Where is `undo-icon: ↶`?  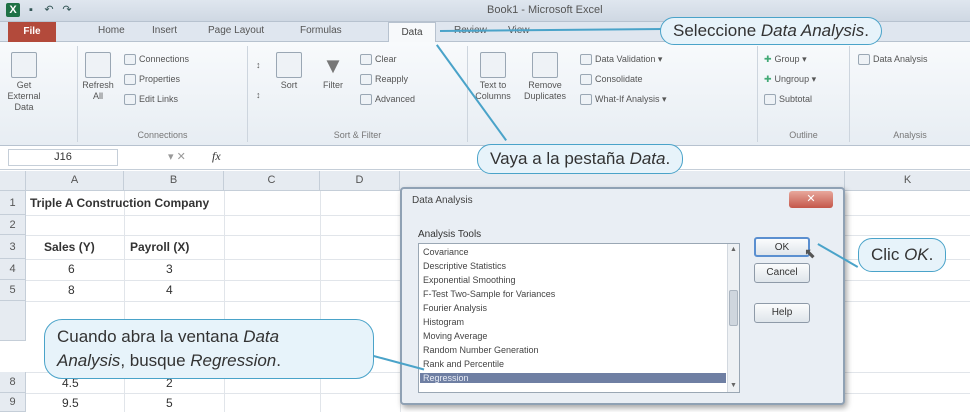 undo-icon: ↶ is located at coordinates (49, 10).